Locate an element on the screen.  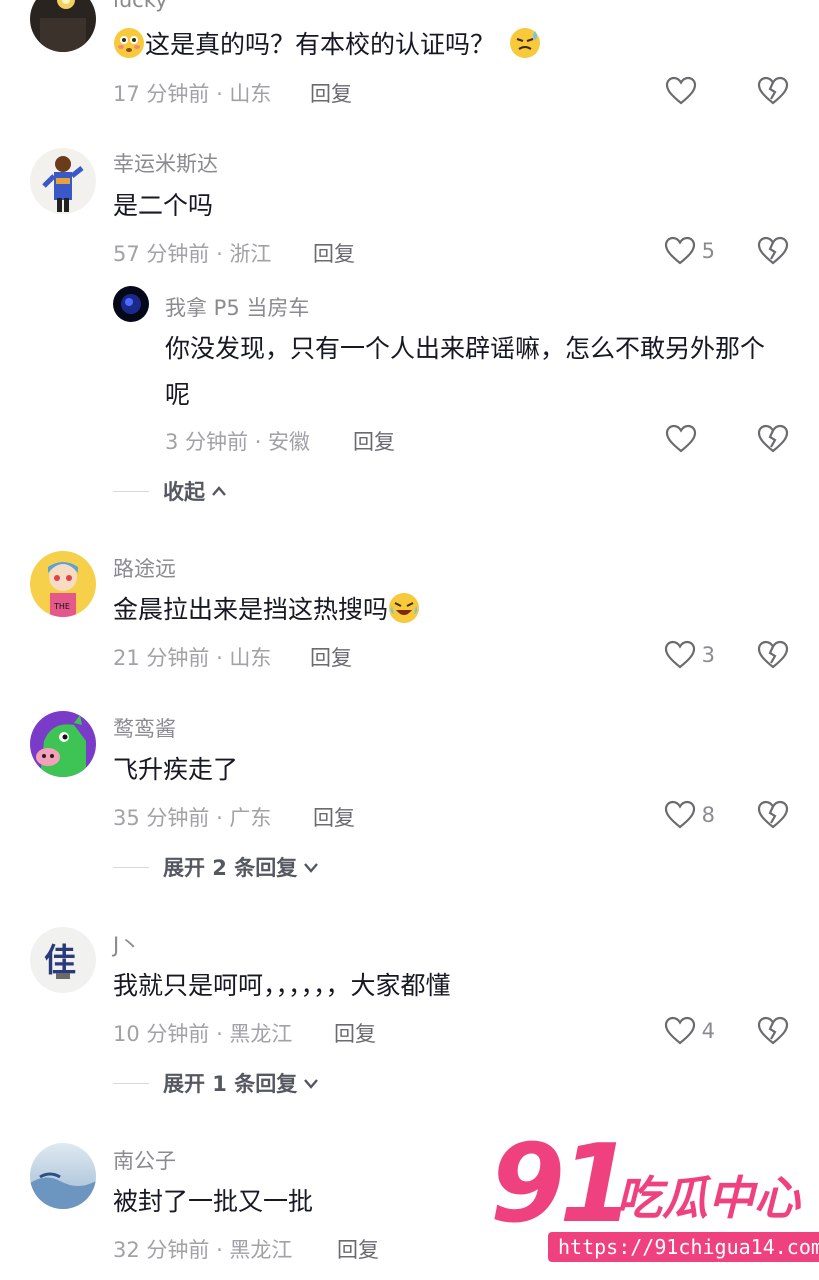
comment-meta: 32 分钟前 · 黑龙江 is located at coordinates (203, 1250).